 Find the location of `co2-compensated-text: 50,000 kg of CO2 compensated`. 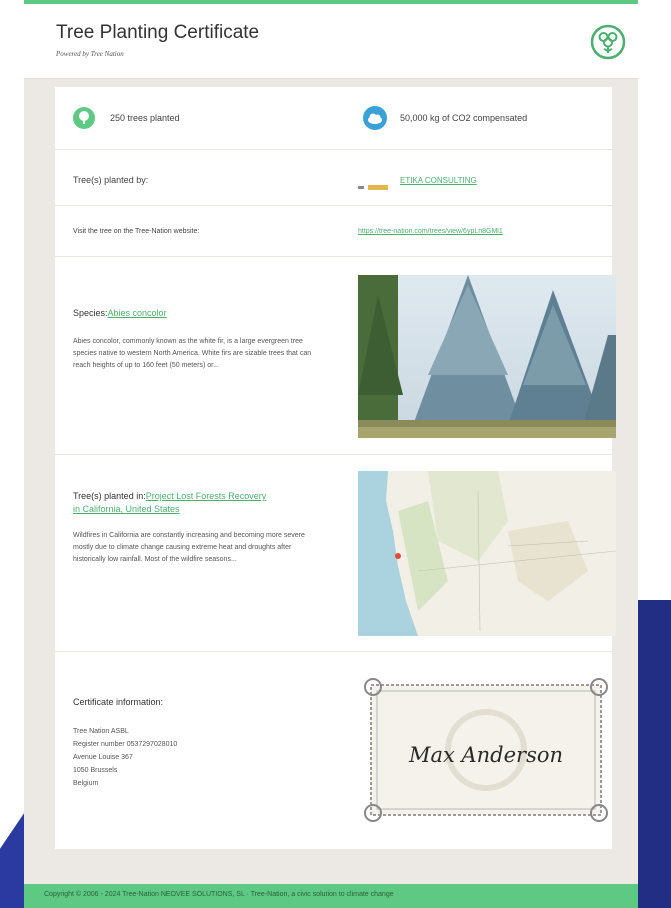

co2-compensated-text: 50,000 kg of CO2 compensated is located at coordinates (464, 118).